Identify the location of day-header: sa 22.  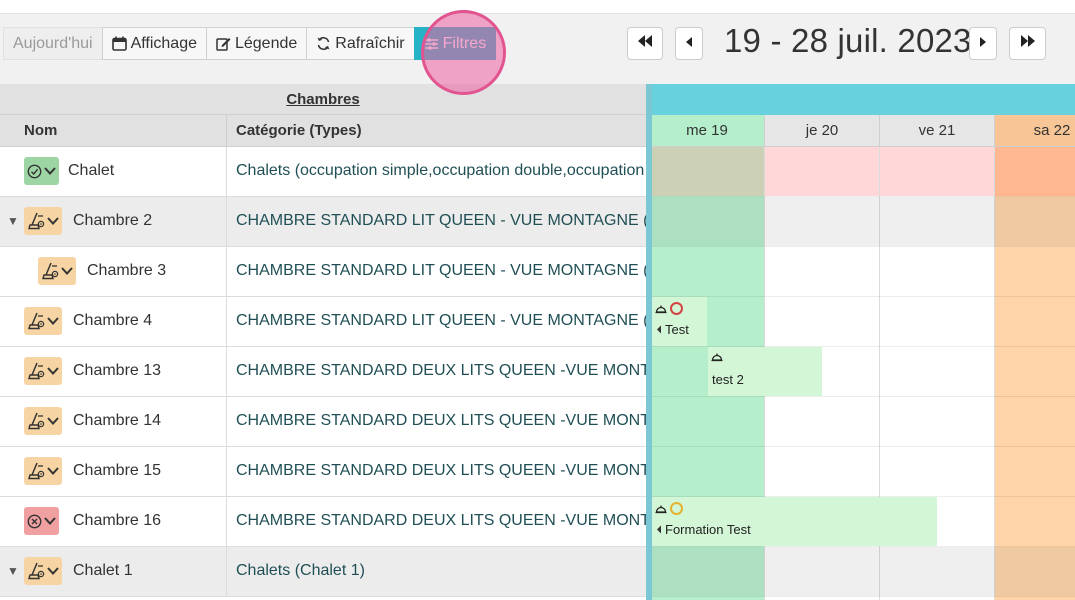
(1035, 131).